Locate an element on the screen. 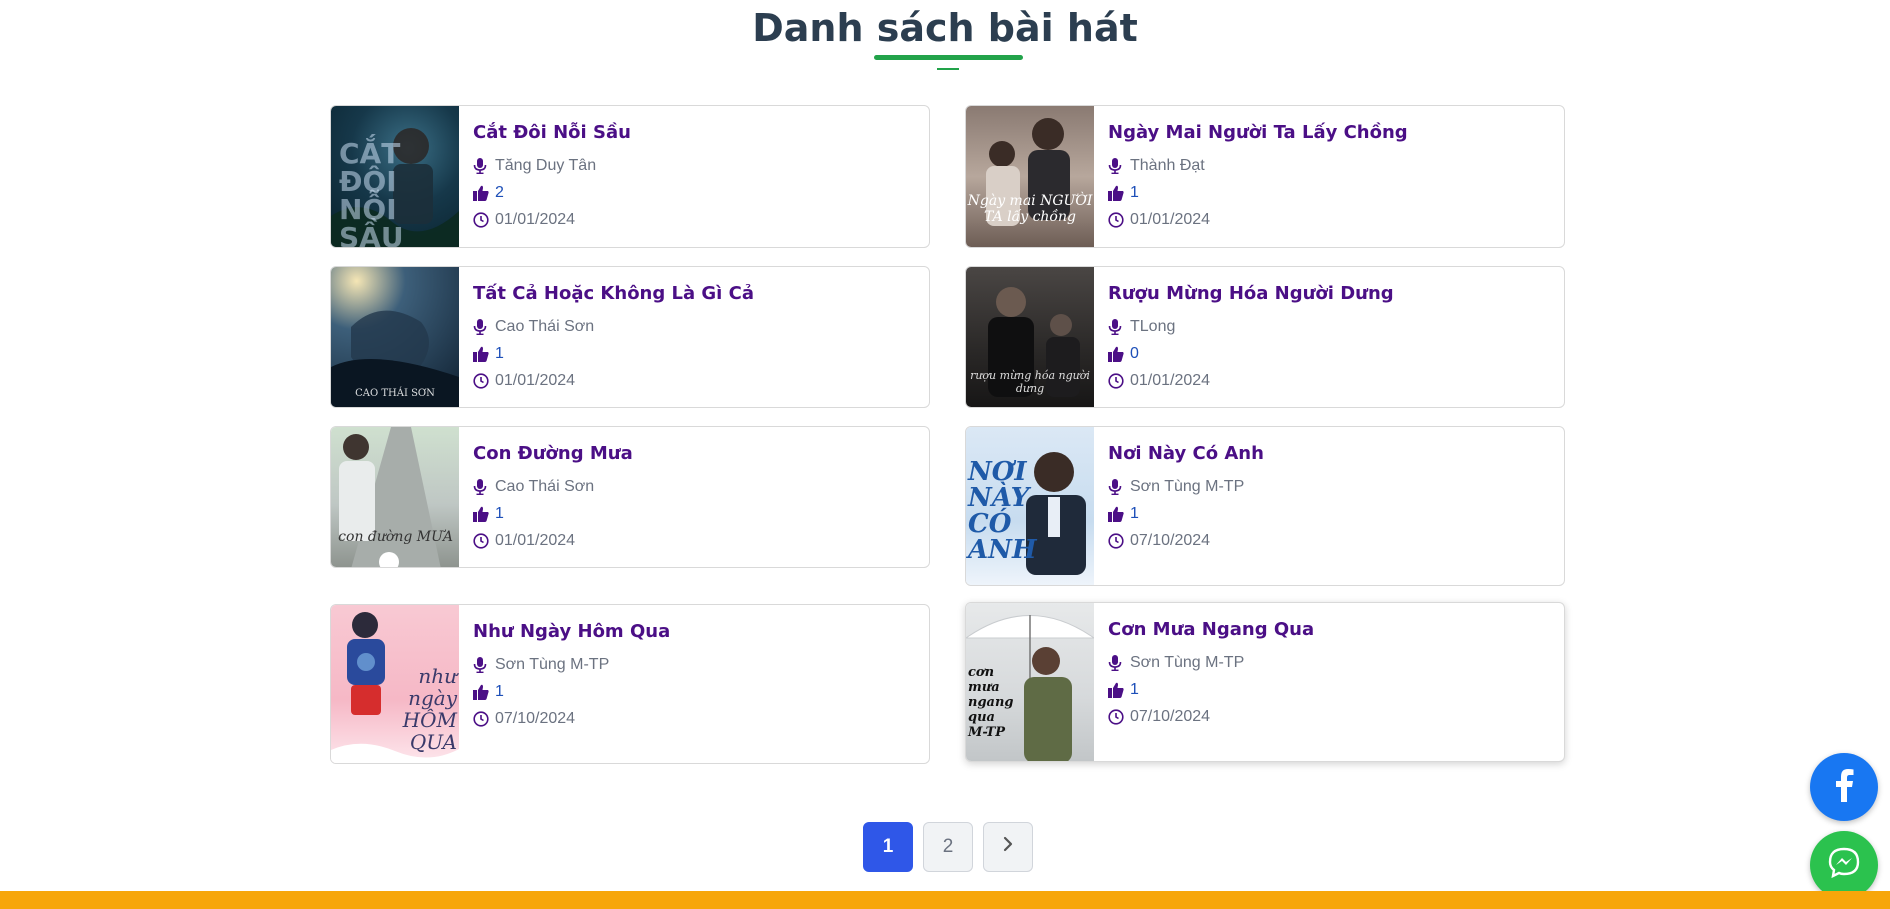 This screenshot has height=909, width=1890. song-title: Như Ngày Hôm Qua is located at coordinates (696, 631).